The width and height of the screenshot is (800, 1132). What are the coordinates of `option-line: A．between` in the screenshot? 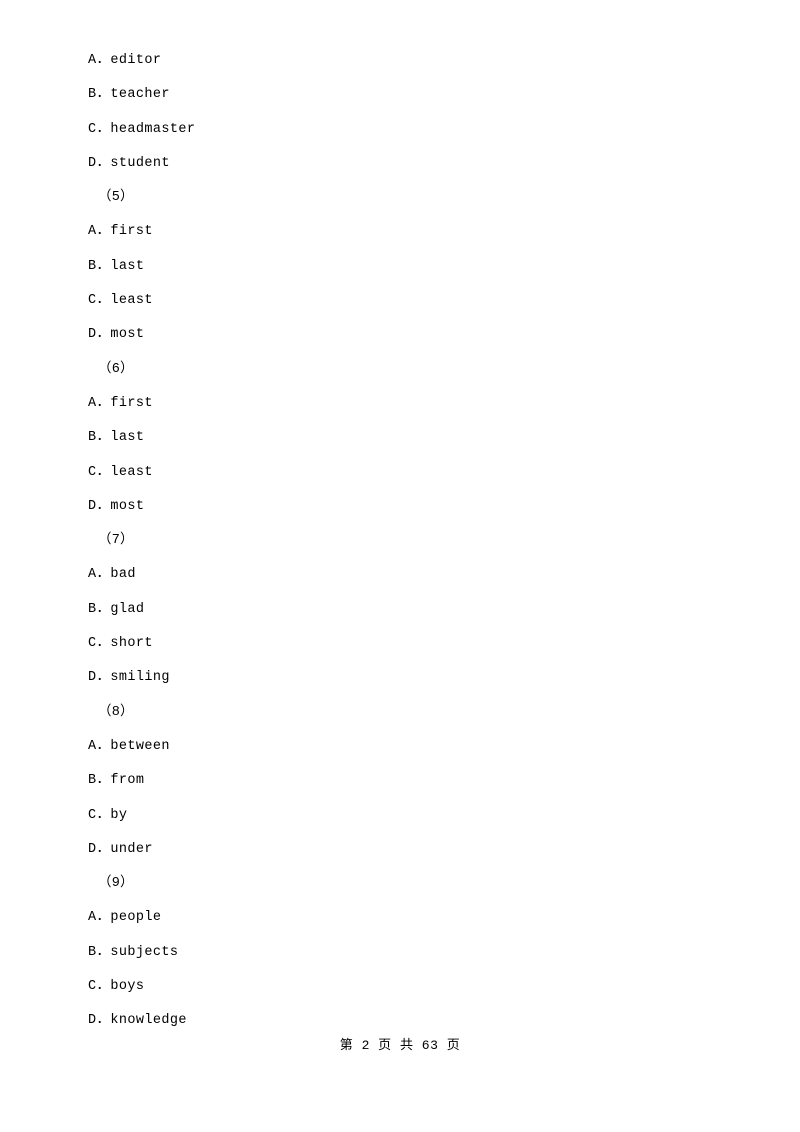 It's located at (129, 746).